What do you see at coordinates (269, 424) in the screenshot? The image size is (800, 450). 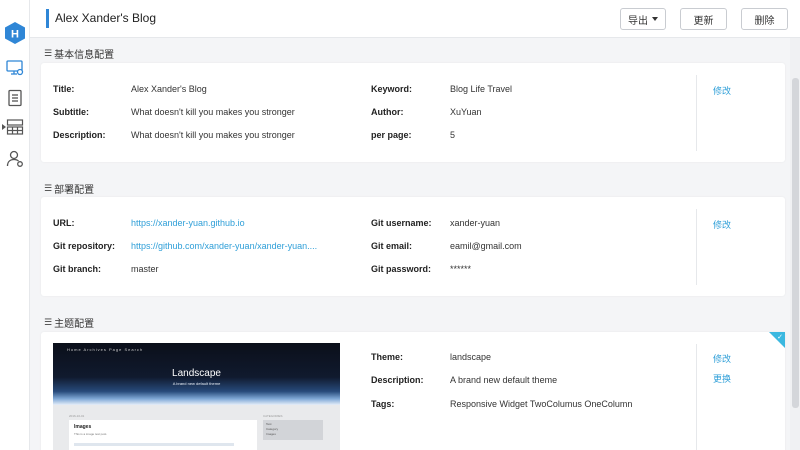 I see `preview-side-item: Test` at bounding box center [269, 424].